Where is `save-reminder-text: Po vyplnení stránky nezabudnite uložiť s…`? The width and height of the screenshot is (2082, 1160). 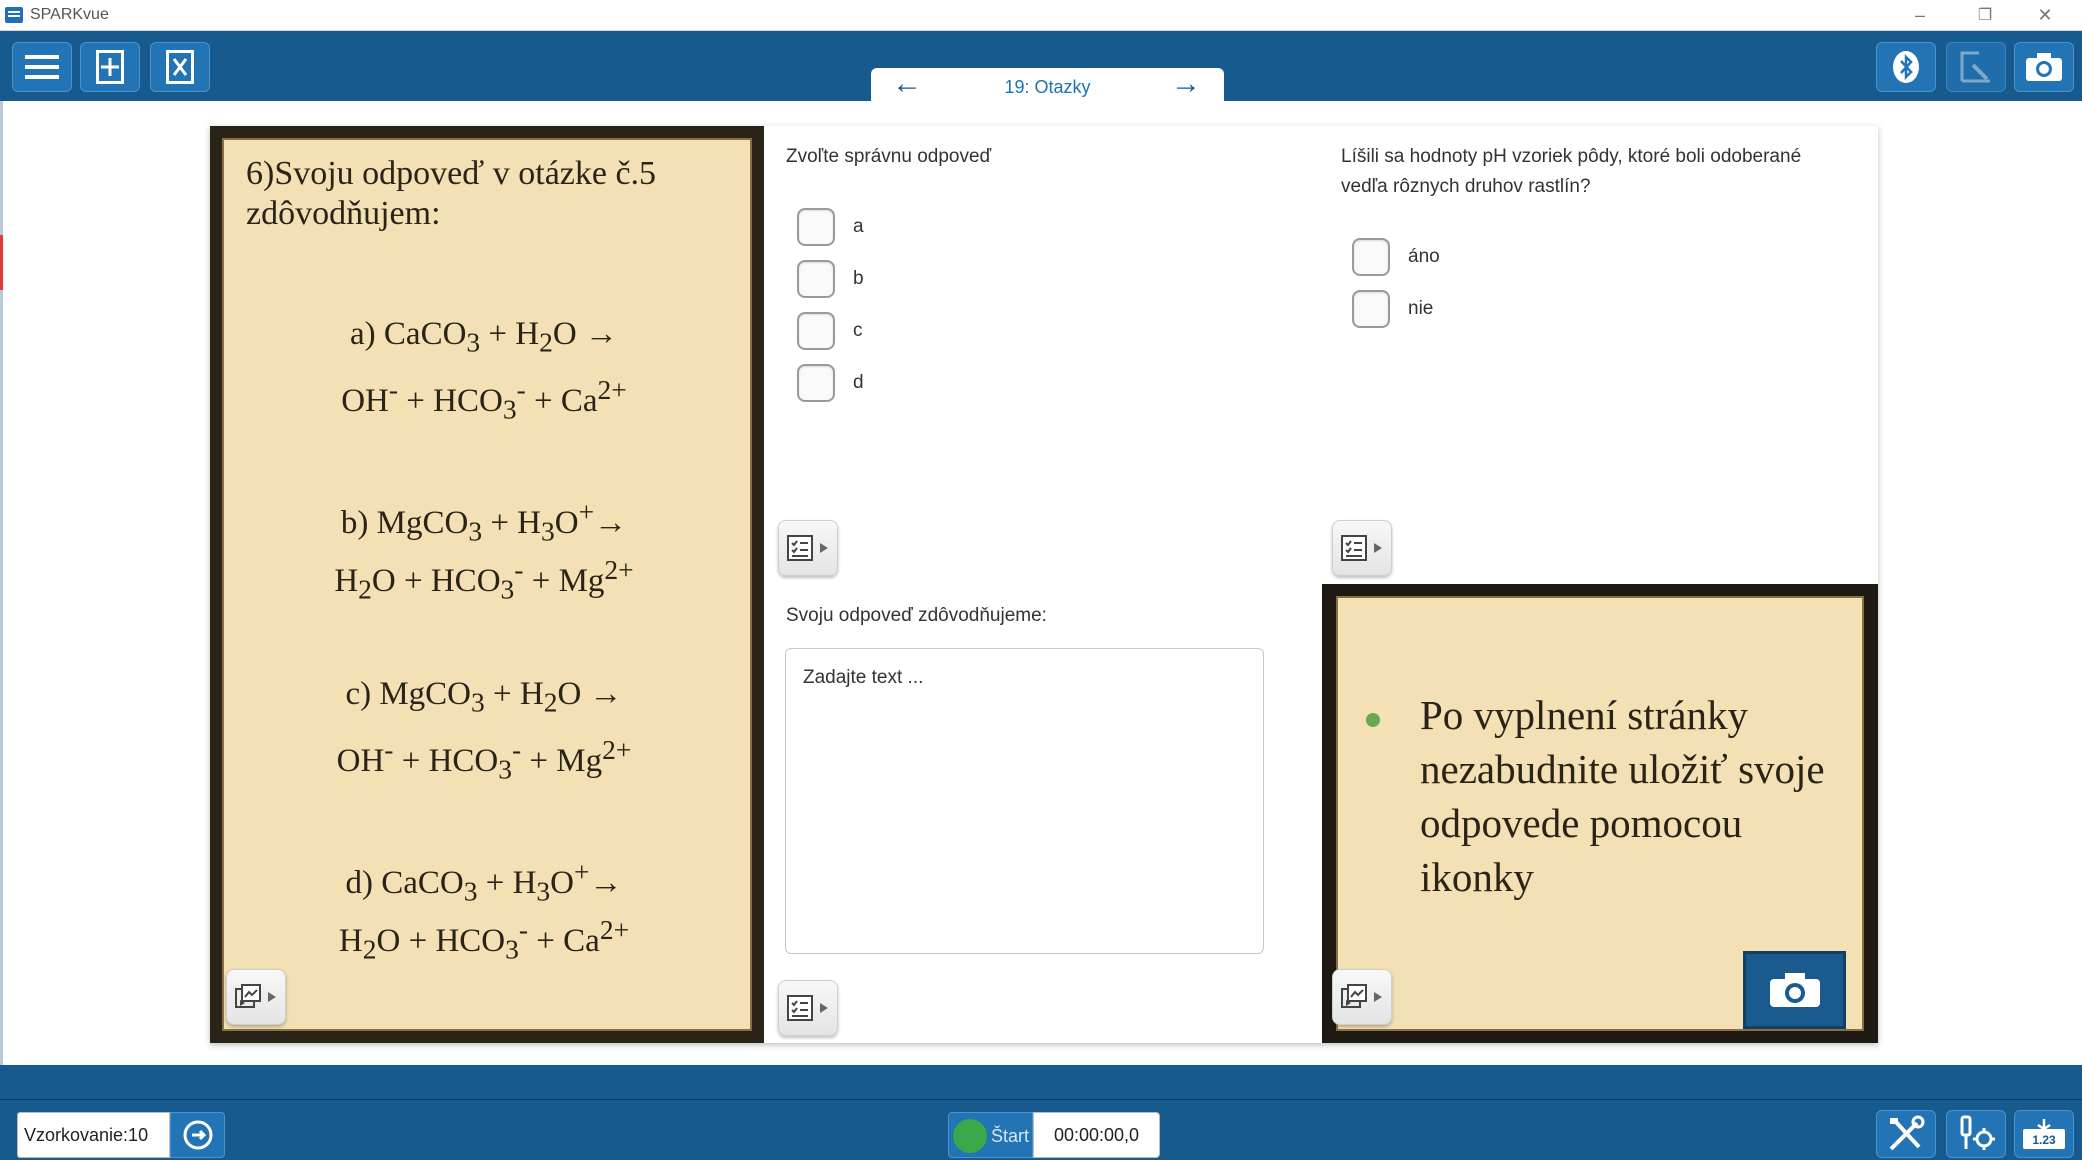 save-reminder-text: Po vyplnení stránky nezabudnite uložiť s… is located at coordinates (1622, 796).